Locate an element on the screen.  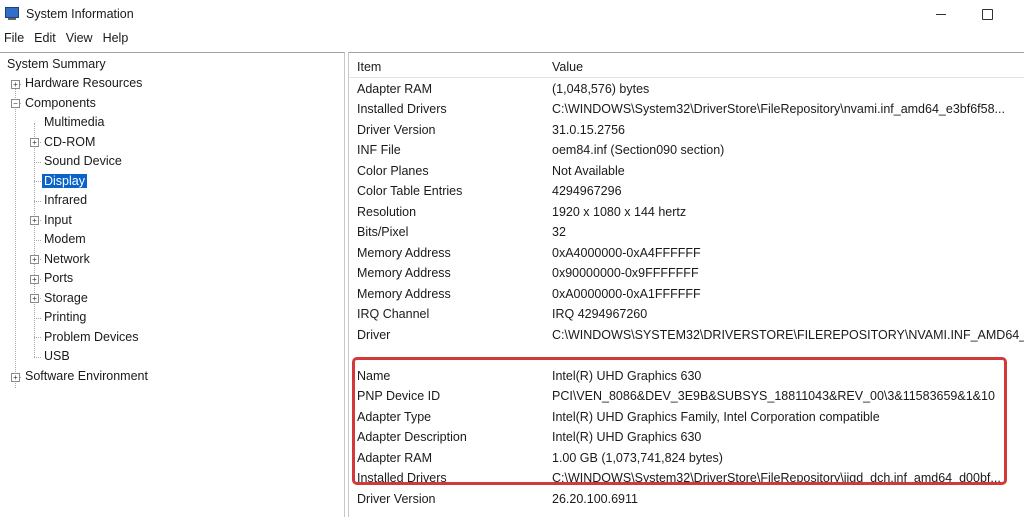
tree-item-label: Infrared is located at coordinates (66, 200).